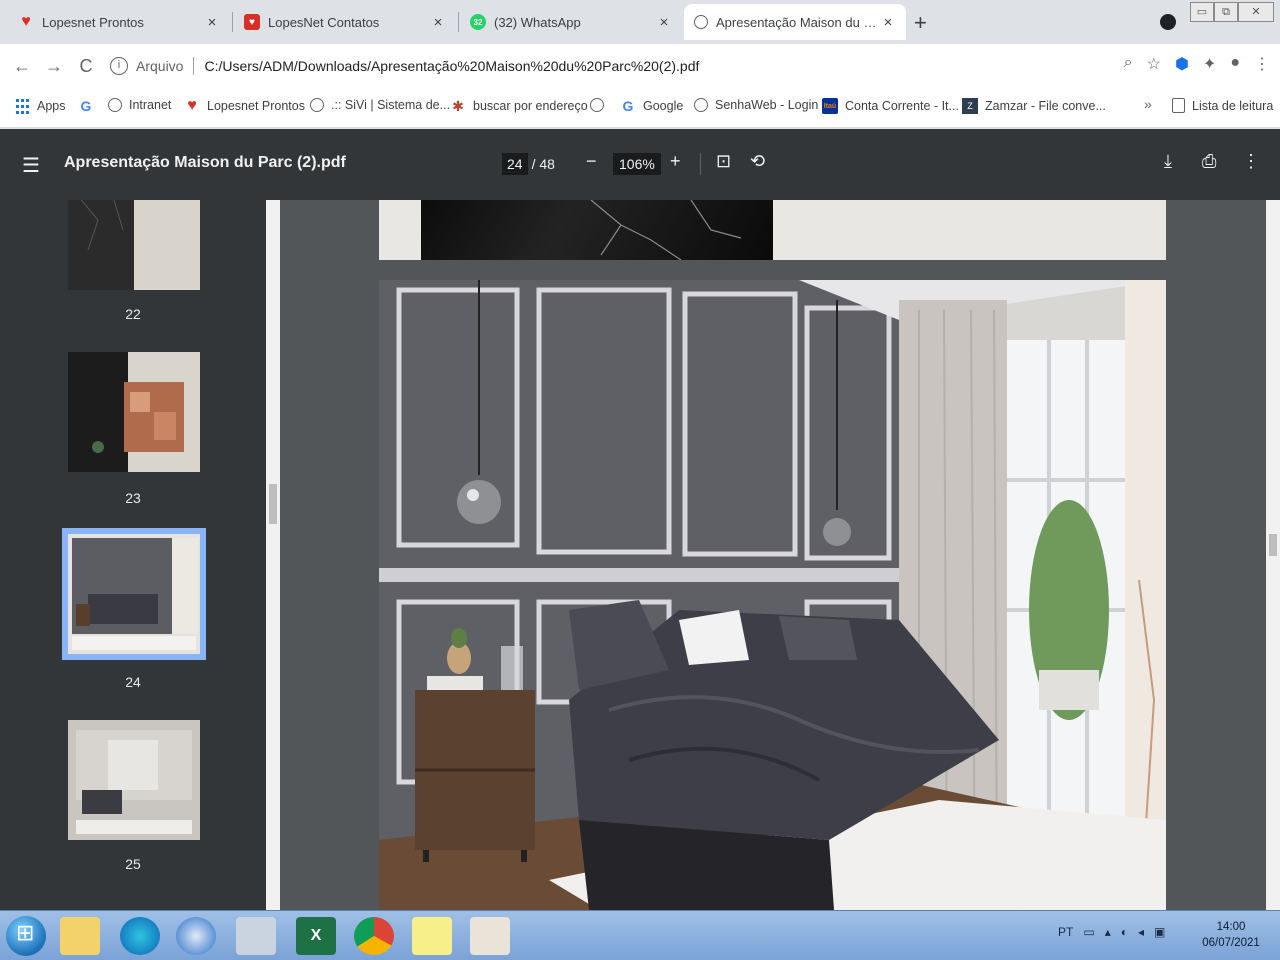 The image size is (1280, 960). I want to click on excel-icon: X, so click(316, 936).